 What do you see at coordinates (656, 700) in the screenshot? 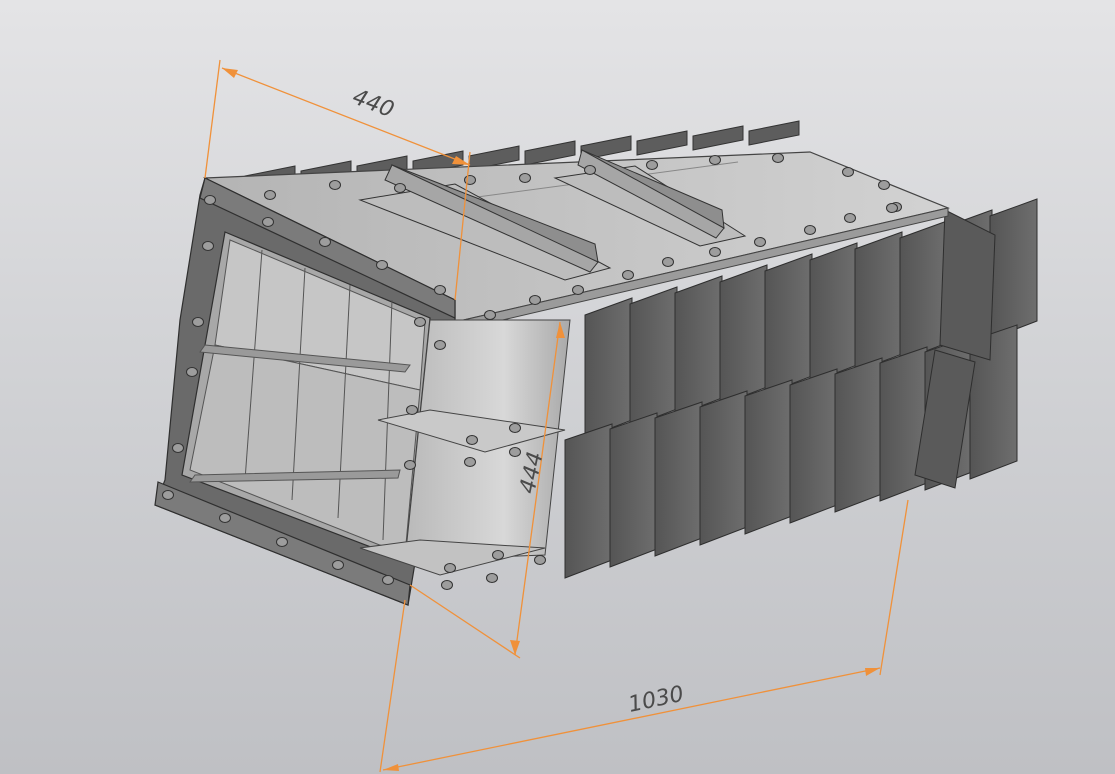
I see `dimension-length-label: 1030` at bounding box center [656, 700].